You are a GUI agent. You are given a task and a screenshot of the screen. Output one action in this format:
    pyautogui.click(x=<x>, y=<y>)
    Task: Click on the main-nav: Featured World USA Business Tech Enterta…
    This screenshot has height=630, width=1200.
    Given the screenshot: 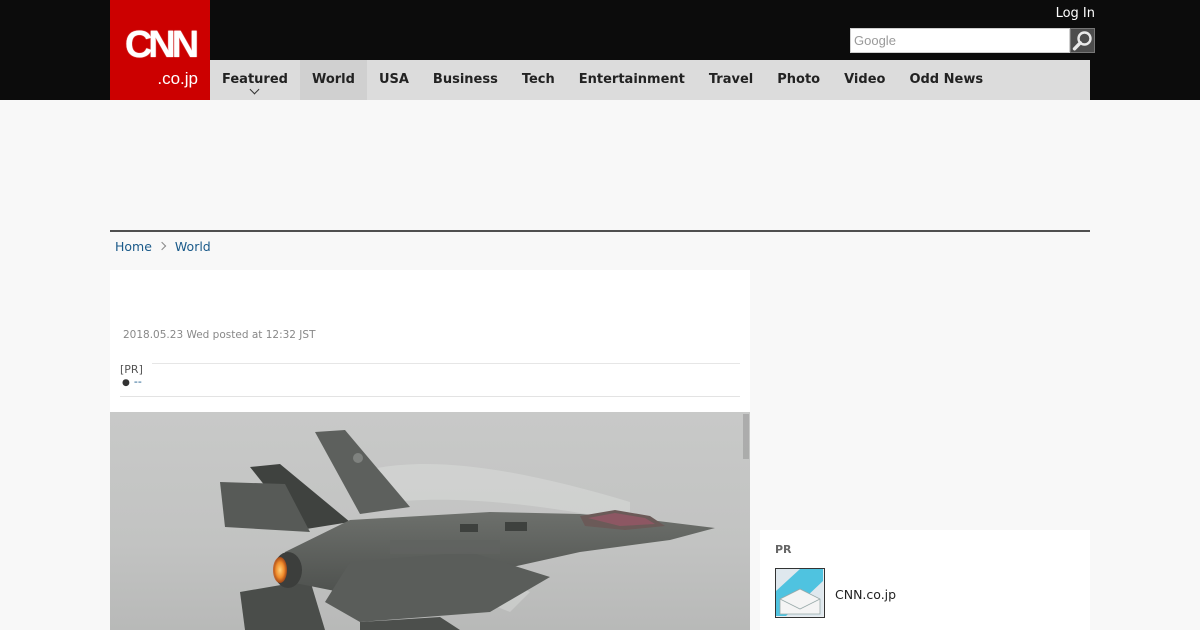 What is the action you would take?
    pyautogui.click(x=650, y=80)
    